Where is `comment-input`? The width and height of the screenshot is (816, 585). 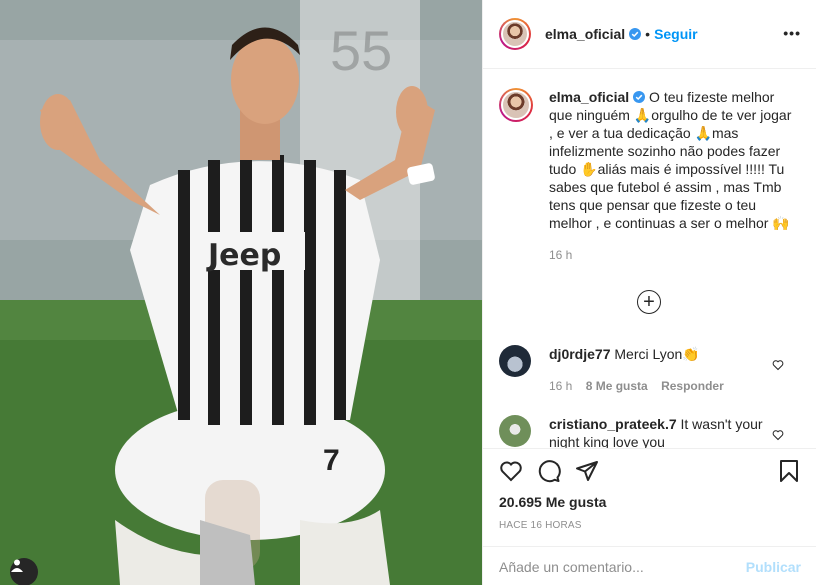
comment-input is located at coordinates (622, 566).